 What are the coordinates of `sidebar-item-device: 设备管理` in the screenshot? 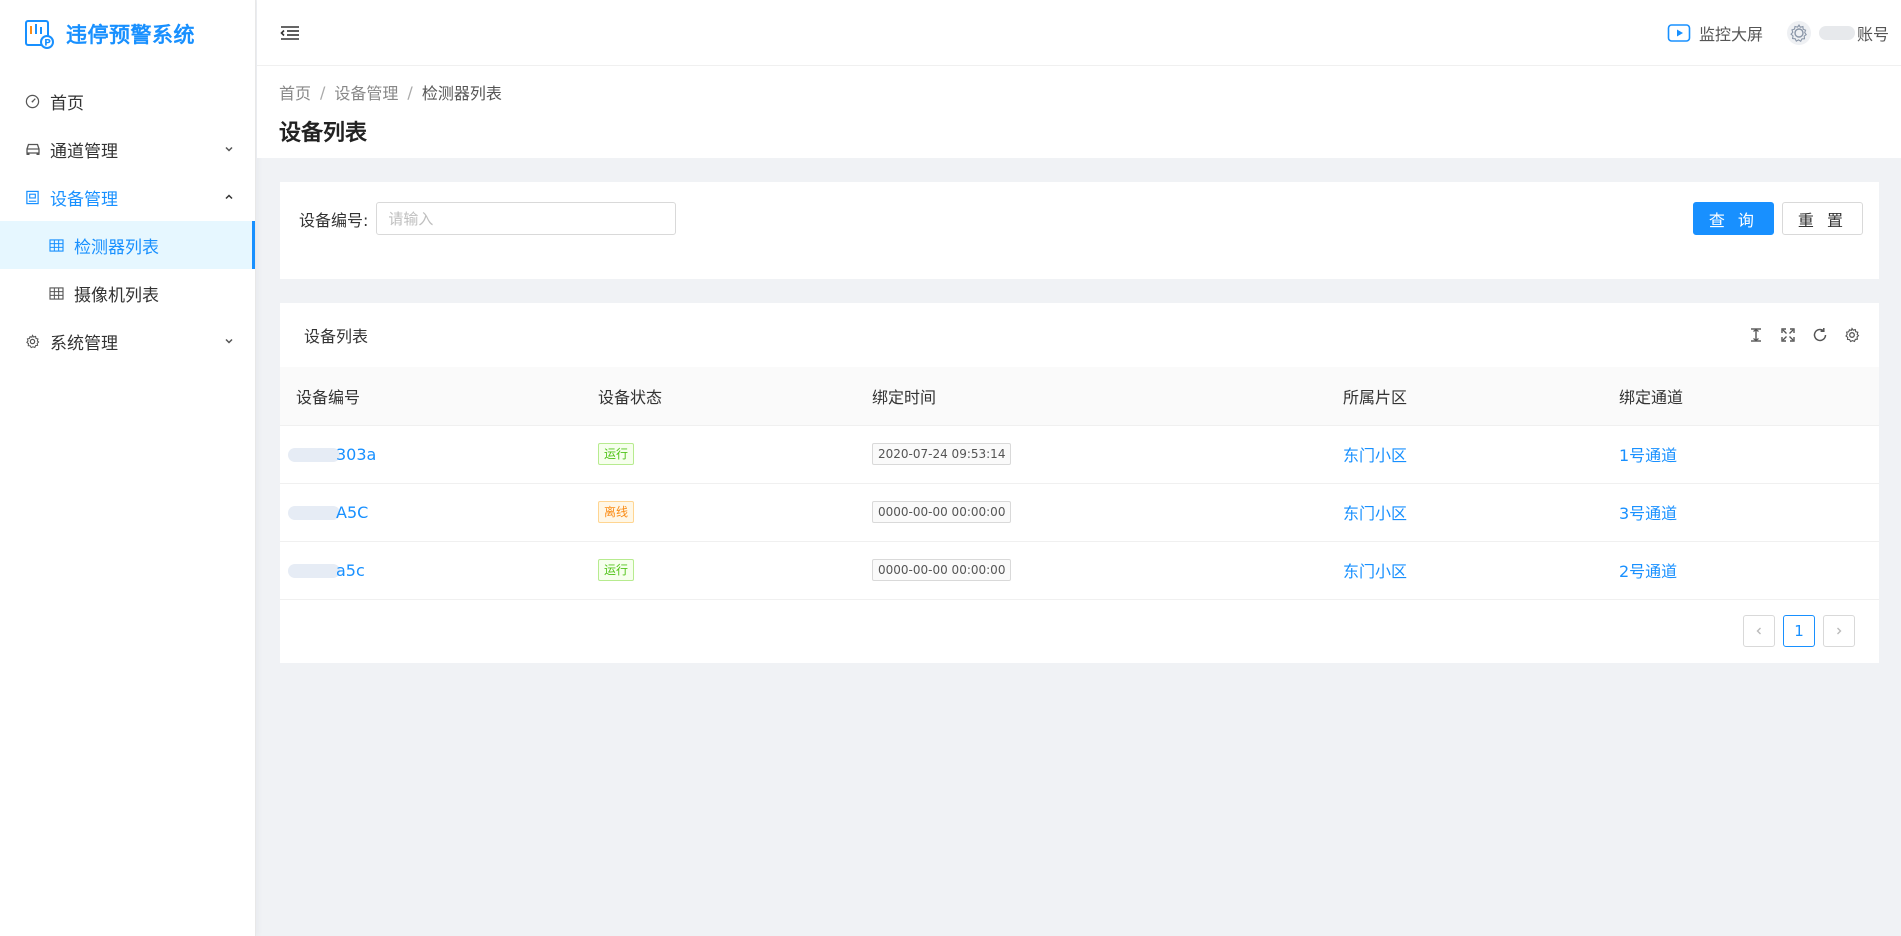 It's located at (127, 197).